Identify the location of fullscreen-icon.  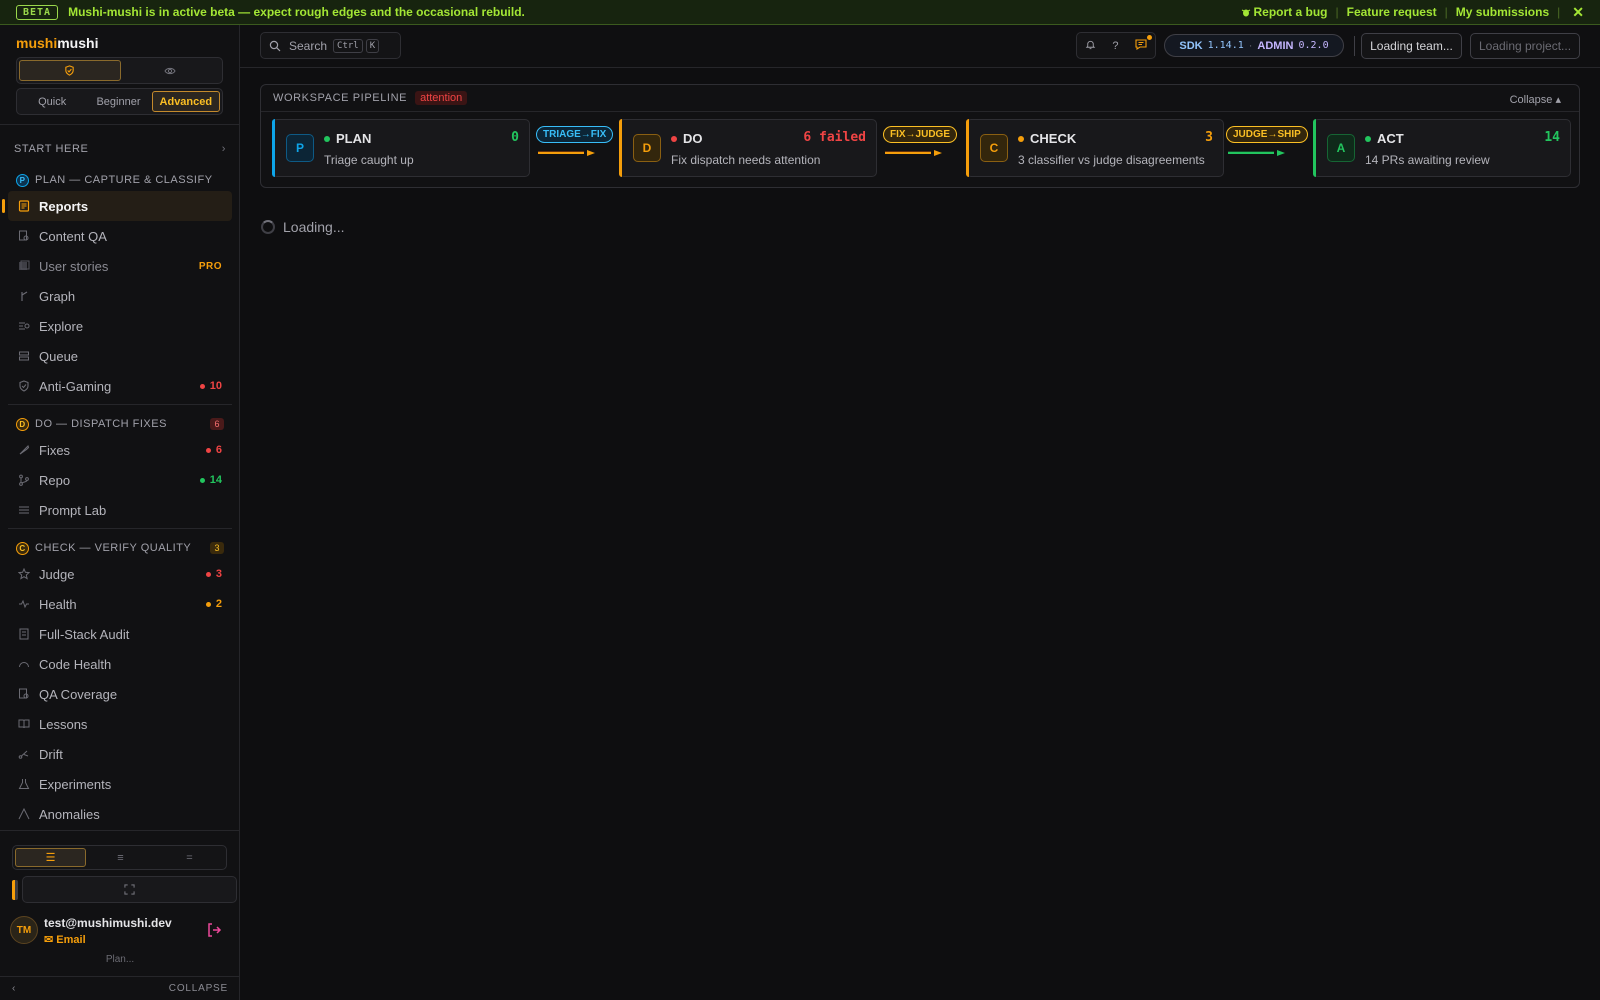
(129, 889).